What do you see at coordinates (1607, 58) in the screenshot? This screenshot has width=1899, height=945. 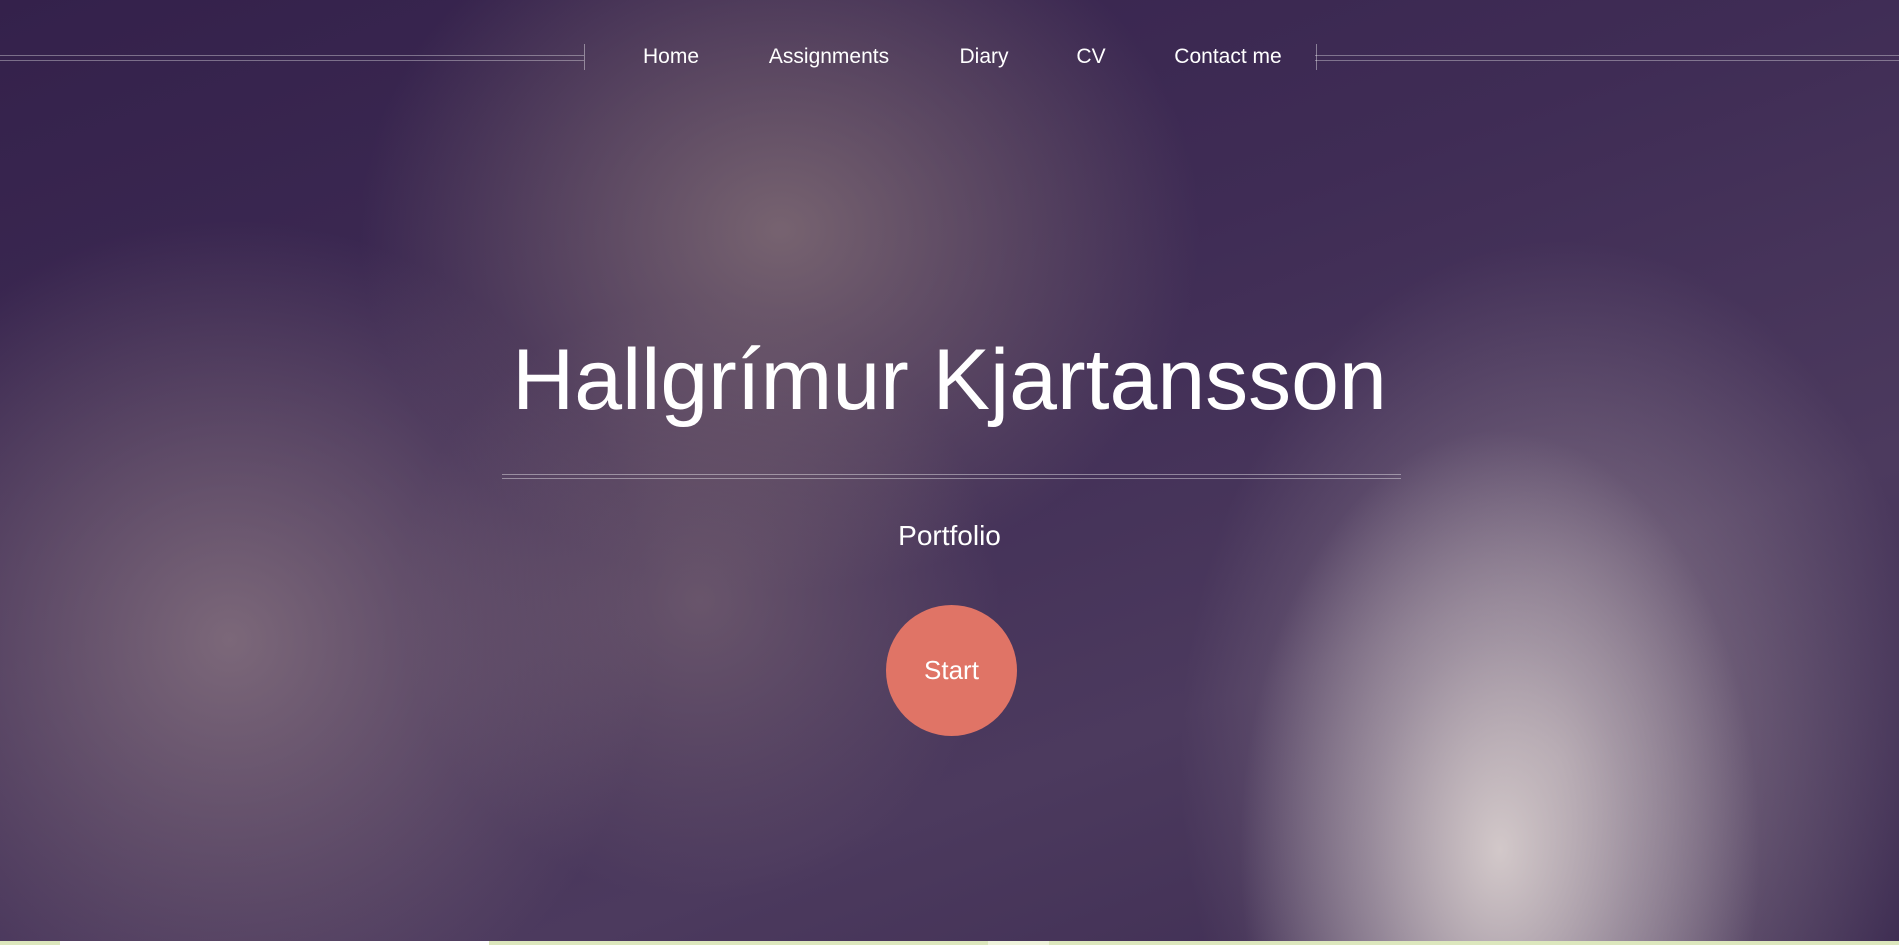 I see `nav-line-right` at bounding box center [1607, 58].